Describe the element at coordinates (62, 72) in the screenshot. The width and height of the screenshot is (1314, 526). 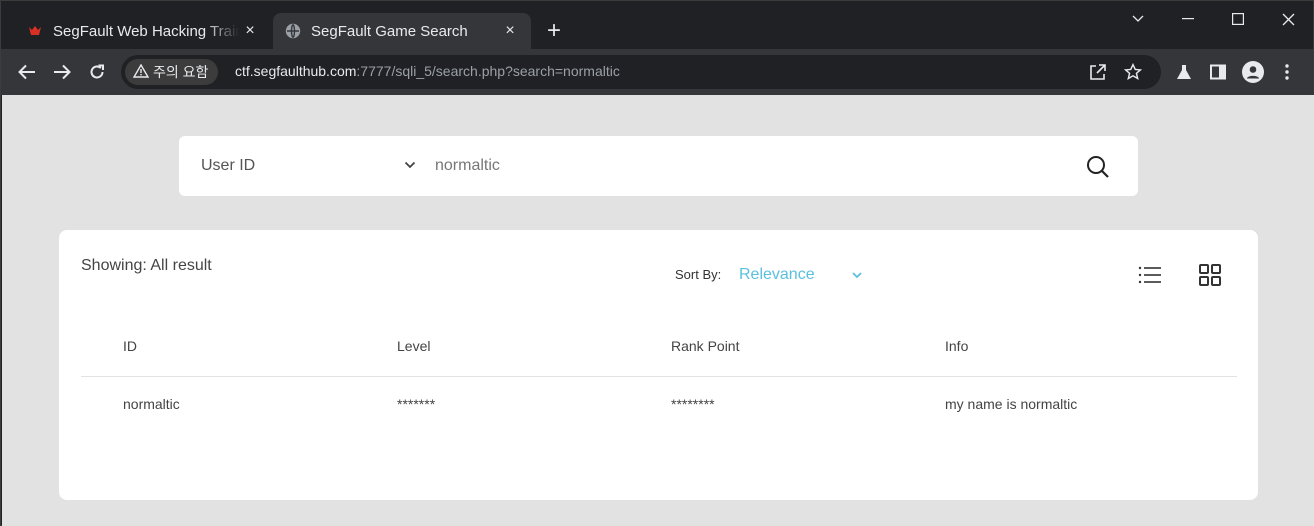
I see `forward-arrow-icon` at that location.